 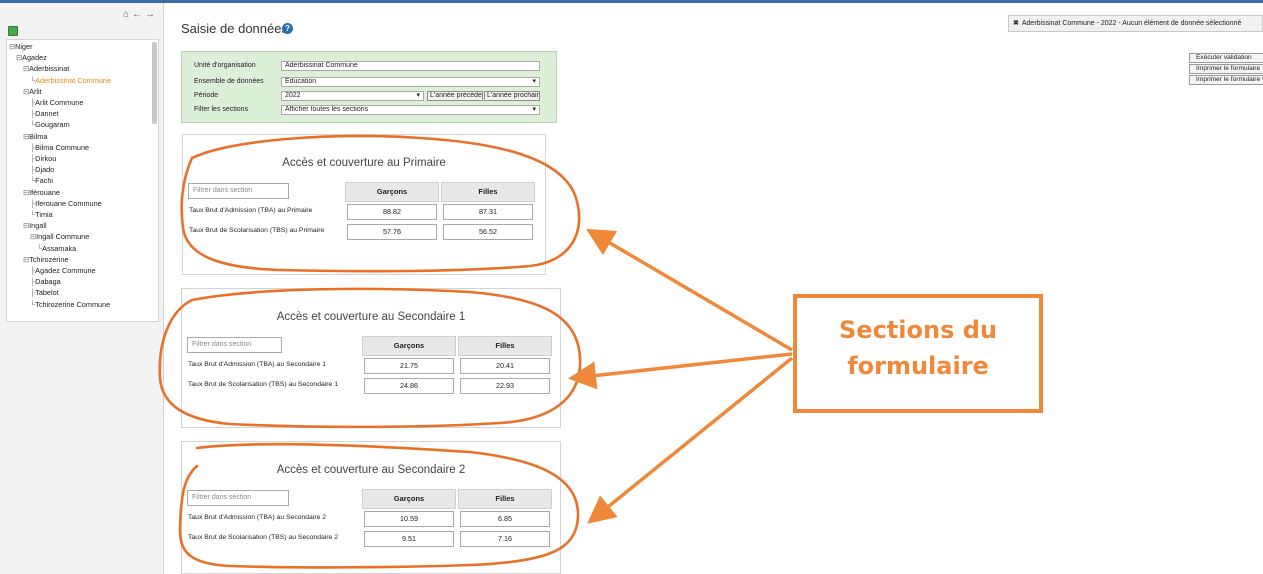 What do you see at coordinates (154, 83) in the screenshot?
I see `tree-scrollbar` at bounding box center [154, 83].